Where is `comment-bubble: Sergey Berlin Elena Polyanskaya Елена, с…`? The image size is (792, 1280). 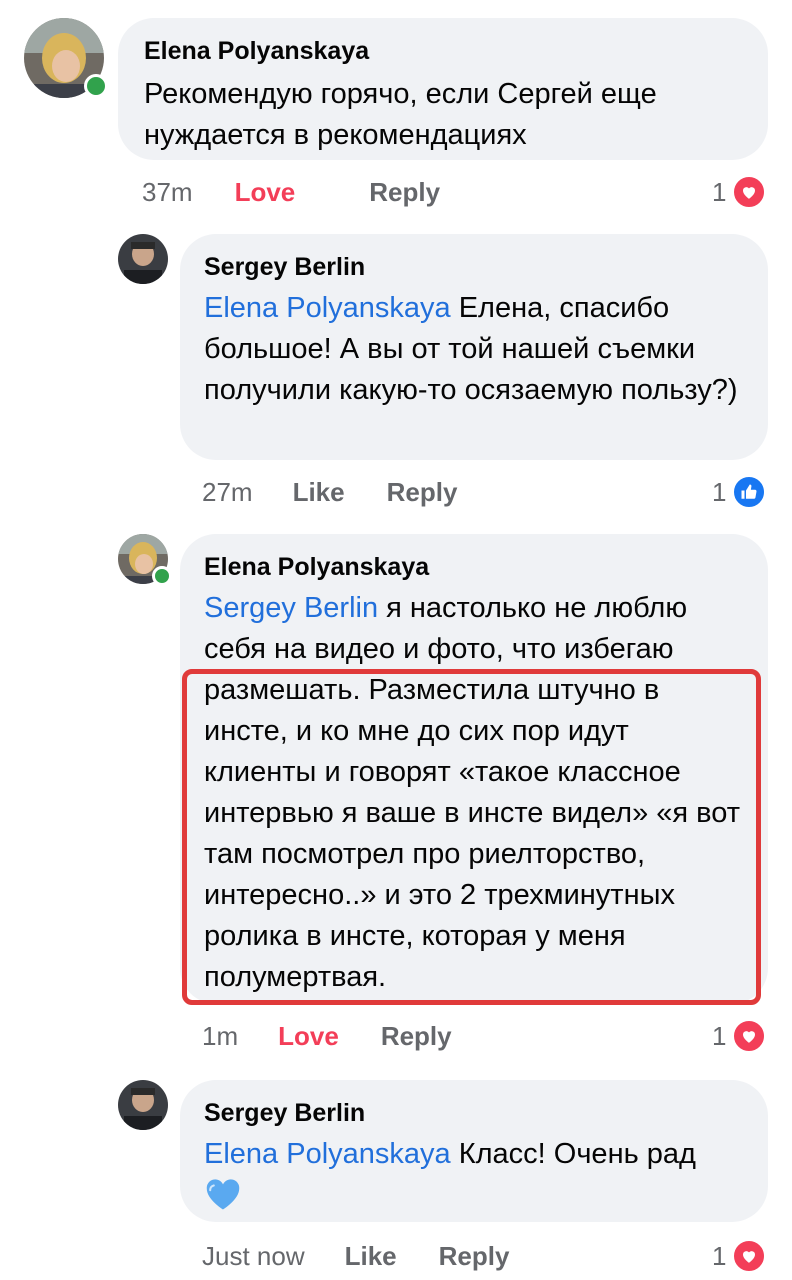
comment-bubble: Sergey Berlin Elena Polyanskaya Елена, с… is located at coordinates (474, 347).